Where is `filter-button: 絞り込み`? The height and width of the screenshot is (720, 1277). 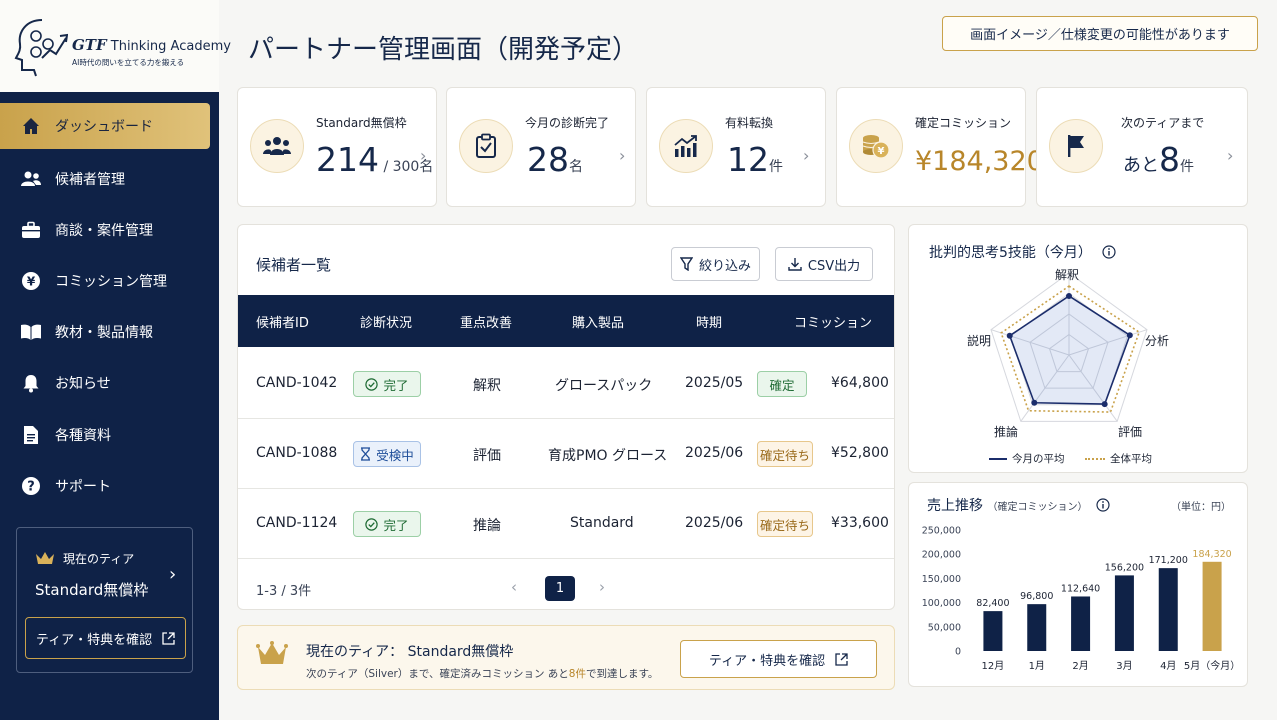
filter-button: 絞り込み is located at coordinates (715, 264).